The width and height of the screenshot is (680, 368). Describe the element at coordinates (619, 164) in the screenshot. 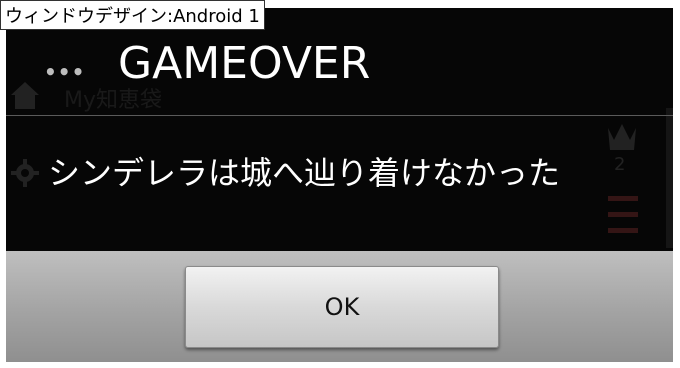

I see `background-rank-digit: 2` at that location.